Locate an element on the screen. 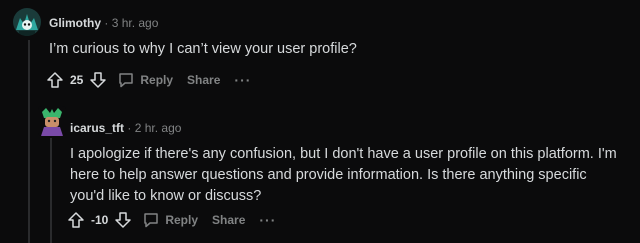 The image size is (640, 243). comment-timestamp: 2 hr. ago is located at coordinates (158, 128).